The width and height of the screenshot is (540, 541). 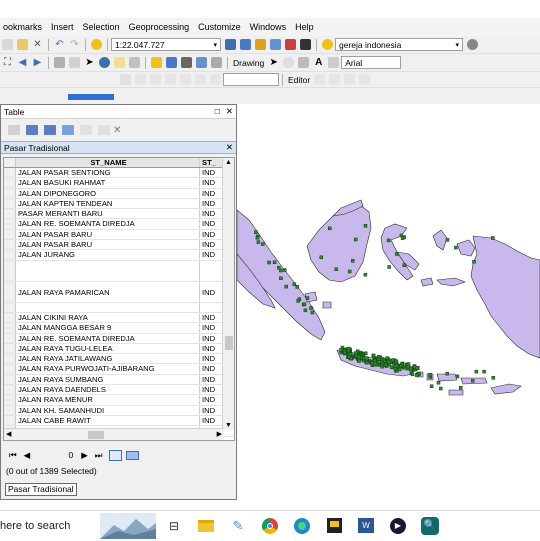 I want to click on find-icon, so click(x=156, y=62).